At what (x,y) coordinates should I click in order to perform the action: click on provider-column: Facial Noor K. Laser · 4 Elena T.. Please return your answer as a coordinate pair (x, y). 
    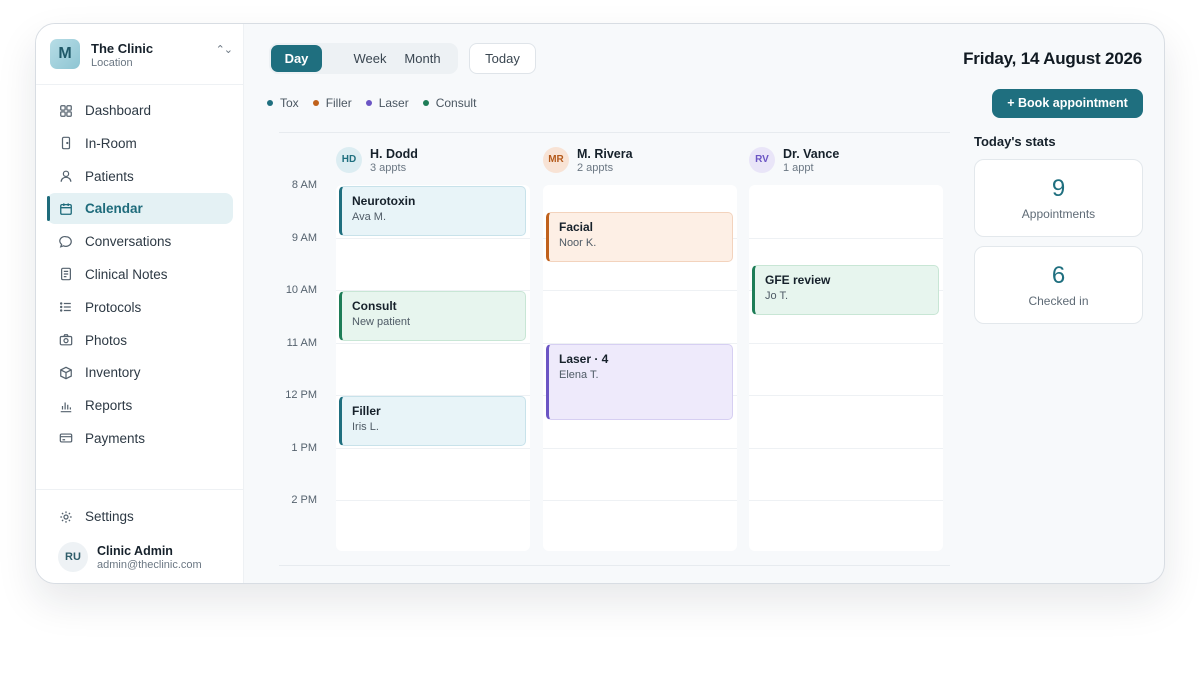
    Looking at the image, I should click on (640, 368).